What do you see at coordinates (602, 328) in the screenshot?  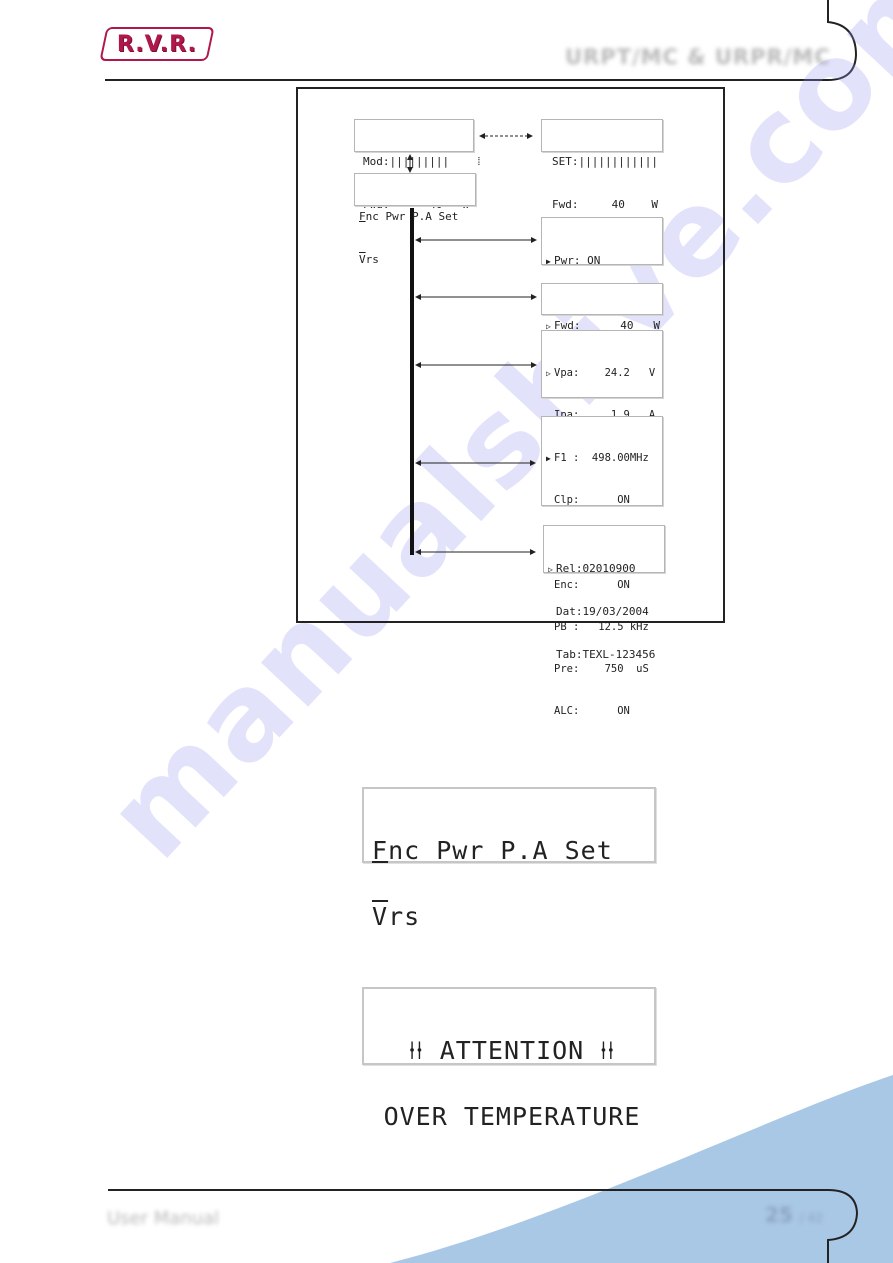 I see `submenu-power-display: ▷Fwd: 40 W Rfl: 12 W` at bounding box center [602, 328].